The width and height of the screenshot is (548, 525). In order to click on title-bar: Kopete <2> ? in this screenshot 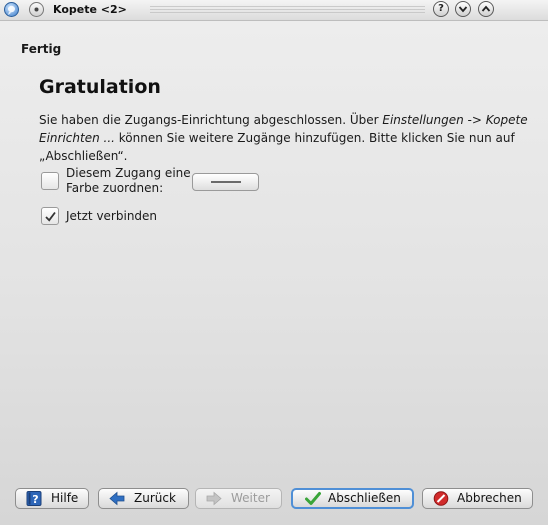, I will do `click(274, 10)`.